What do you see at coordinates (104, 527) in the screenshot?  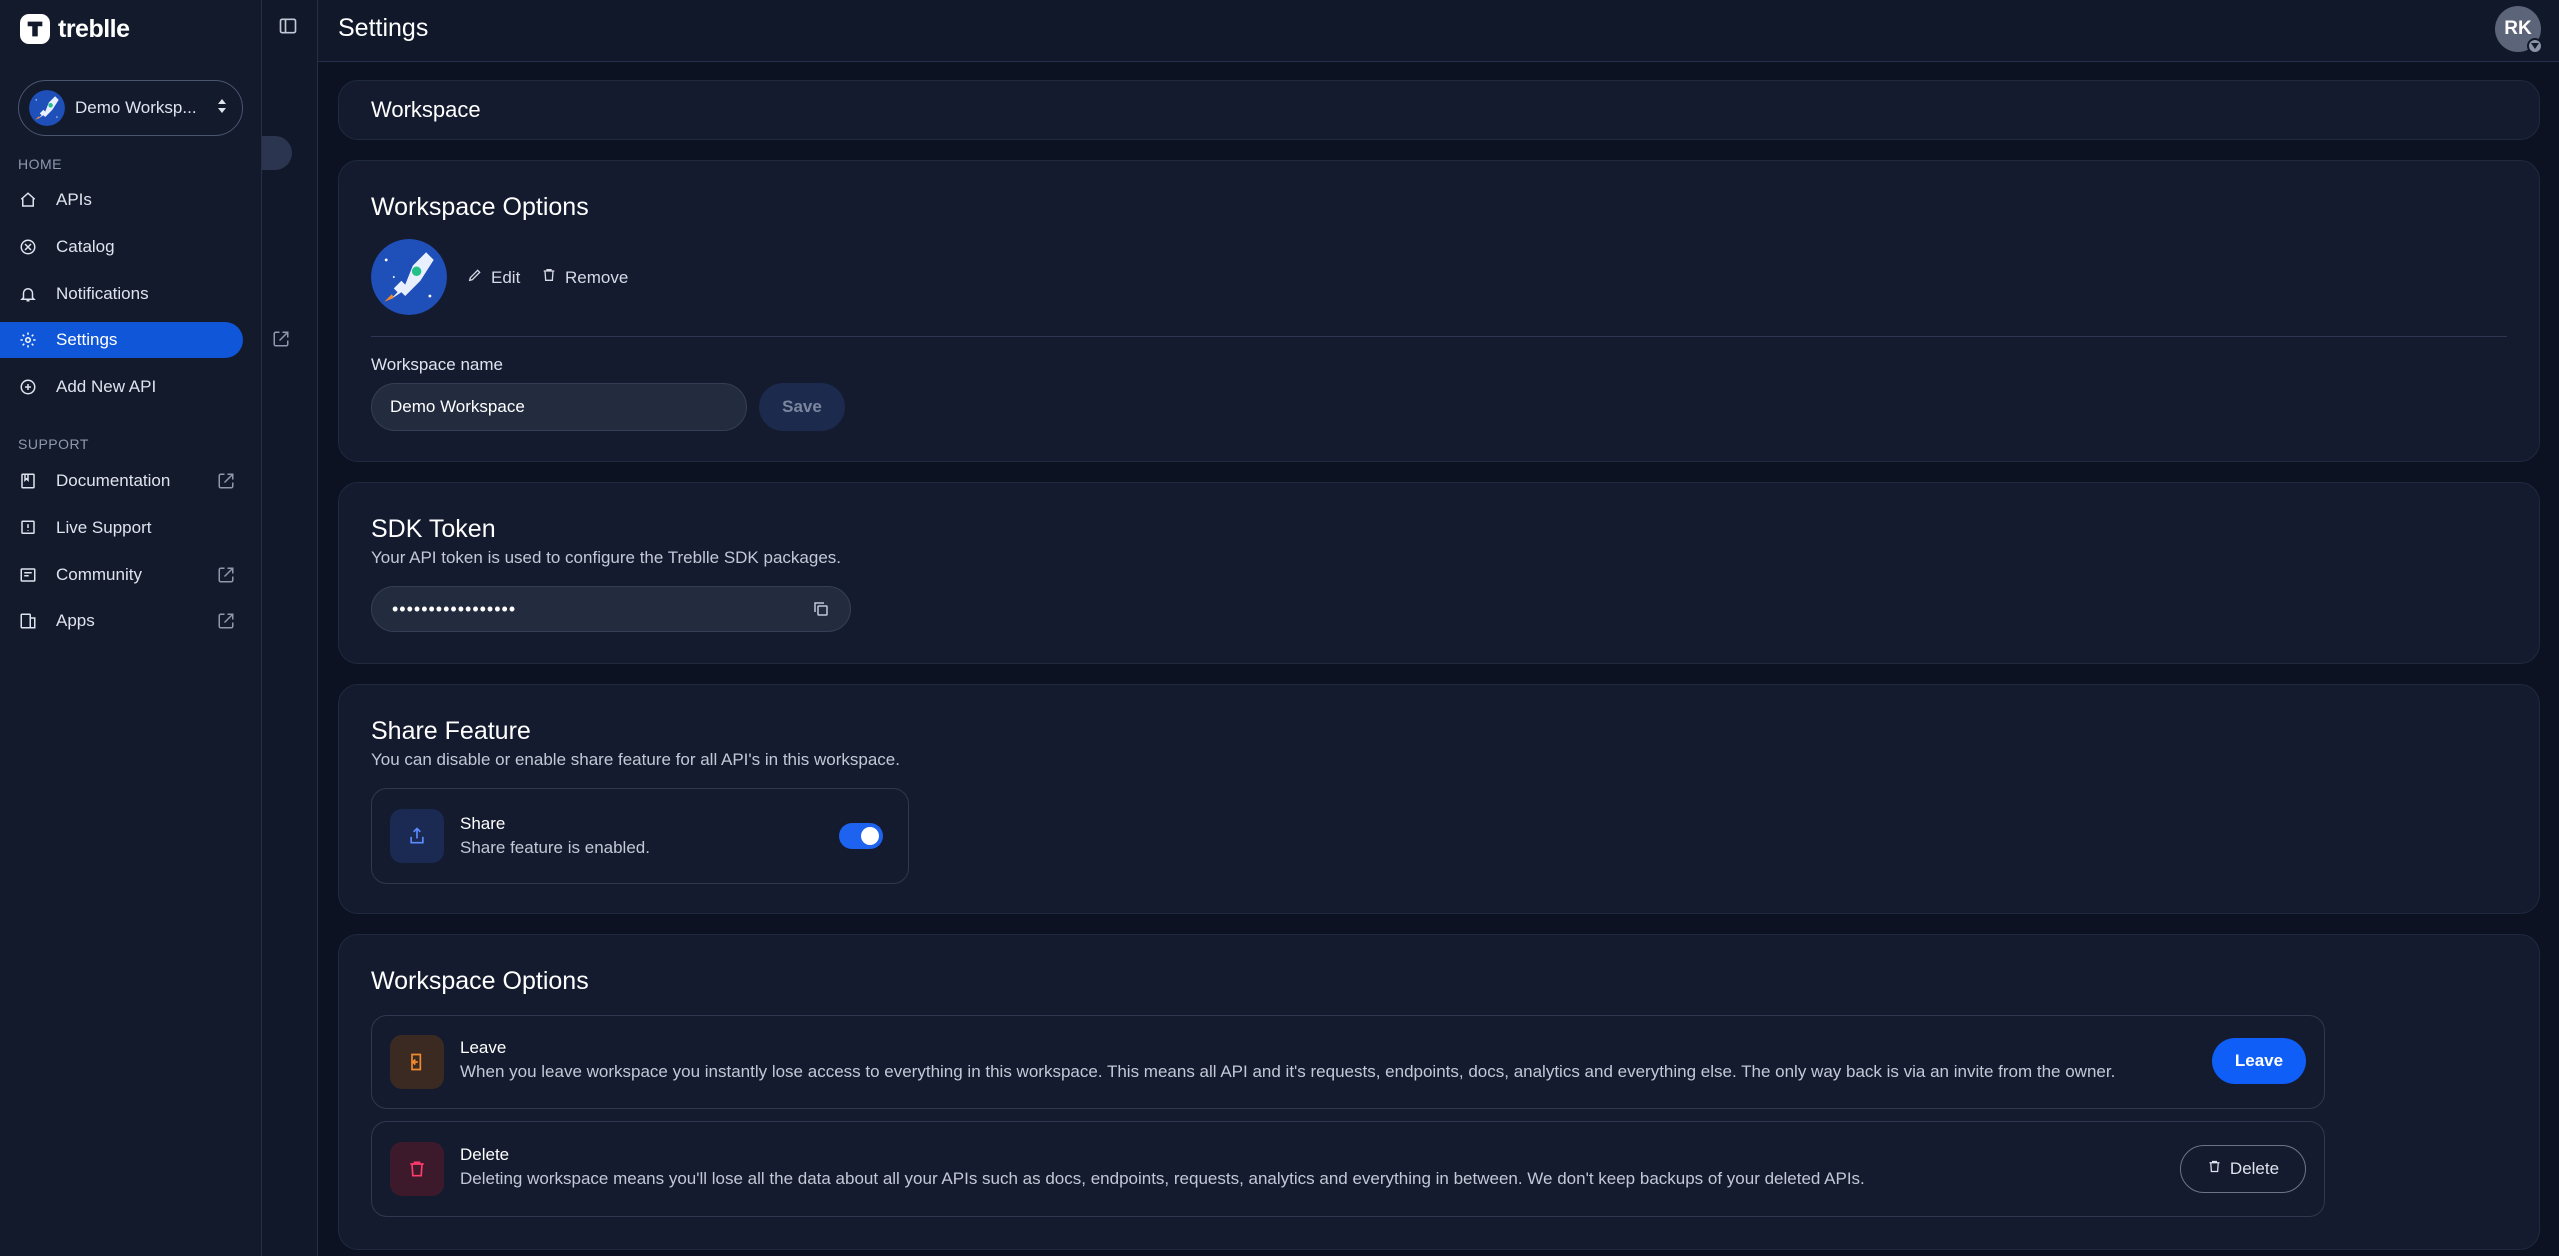 I see `sidebar-item-label: Live Support` at bounding box center [104, 527].